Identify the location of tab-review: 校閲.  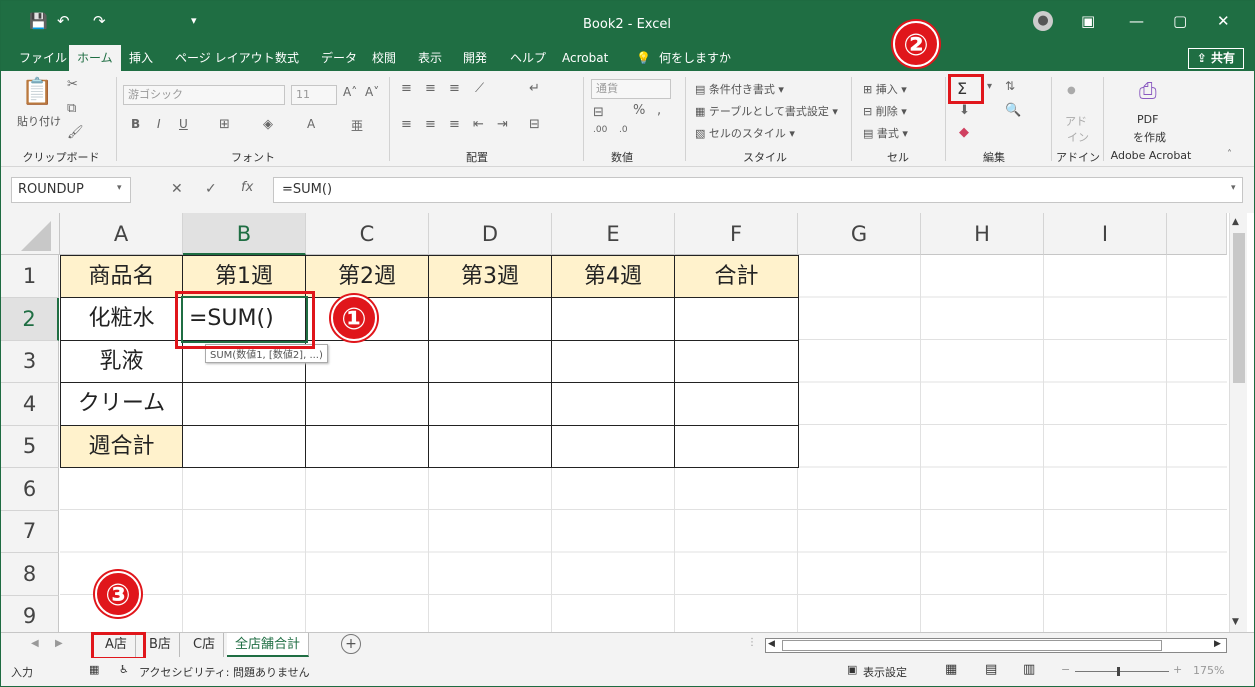
(384, 58).